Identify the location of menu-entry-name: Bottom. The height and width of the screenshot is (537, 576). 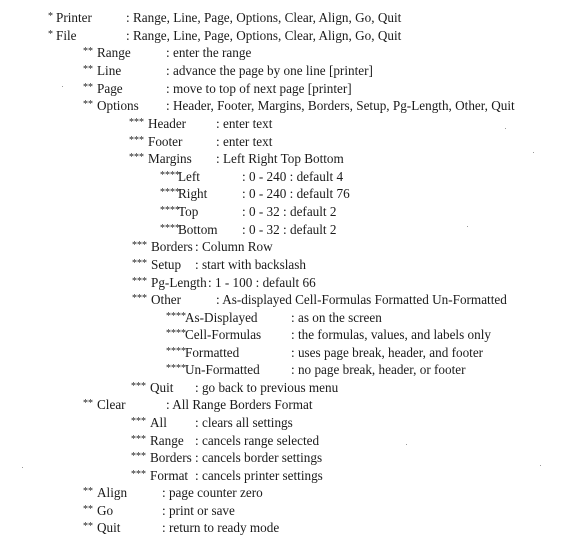
(198, 229).